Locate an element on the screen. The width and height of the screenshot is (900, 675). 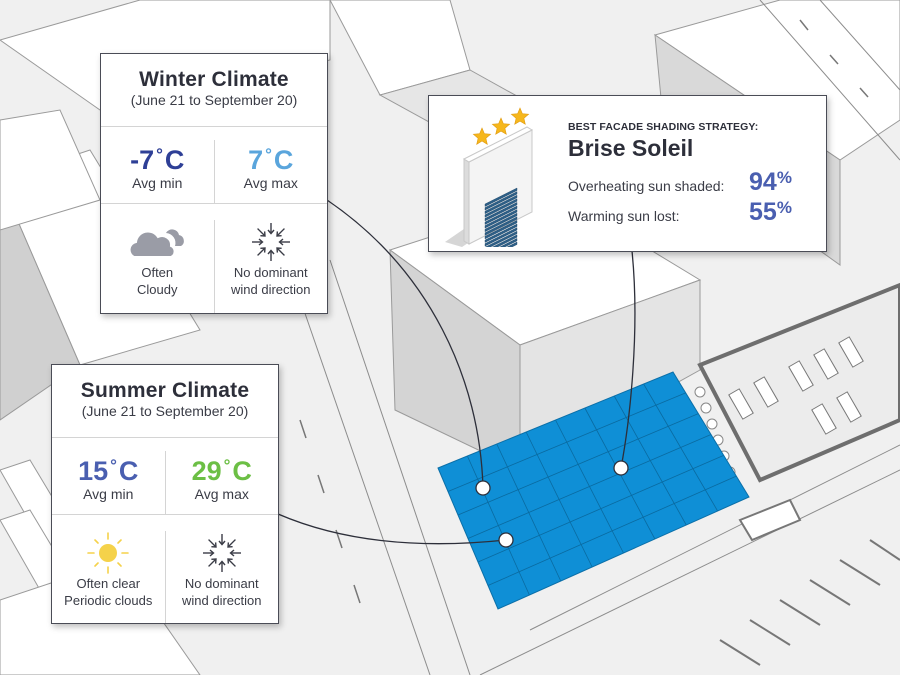
winter-avg-max: 7 °C Avg max is located at coordinates (270, 171).